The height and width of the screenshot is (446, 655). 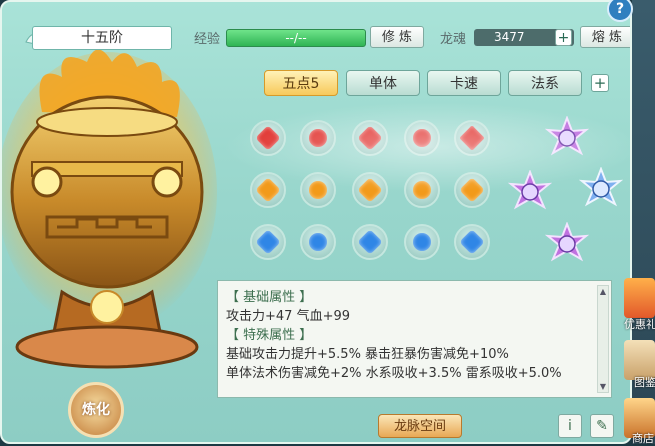 I want to click on tab-five-point-five: 五点5, so click(x=301, y=83).